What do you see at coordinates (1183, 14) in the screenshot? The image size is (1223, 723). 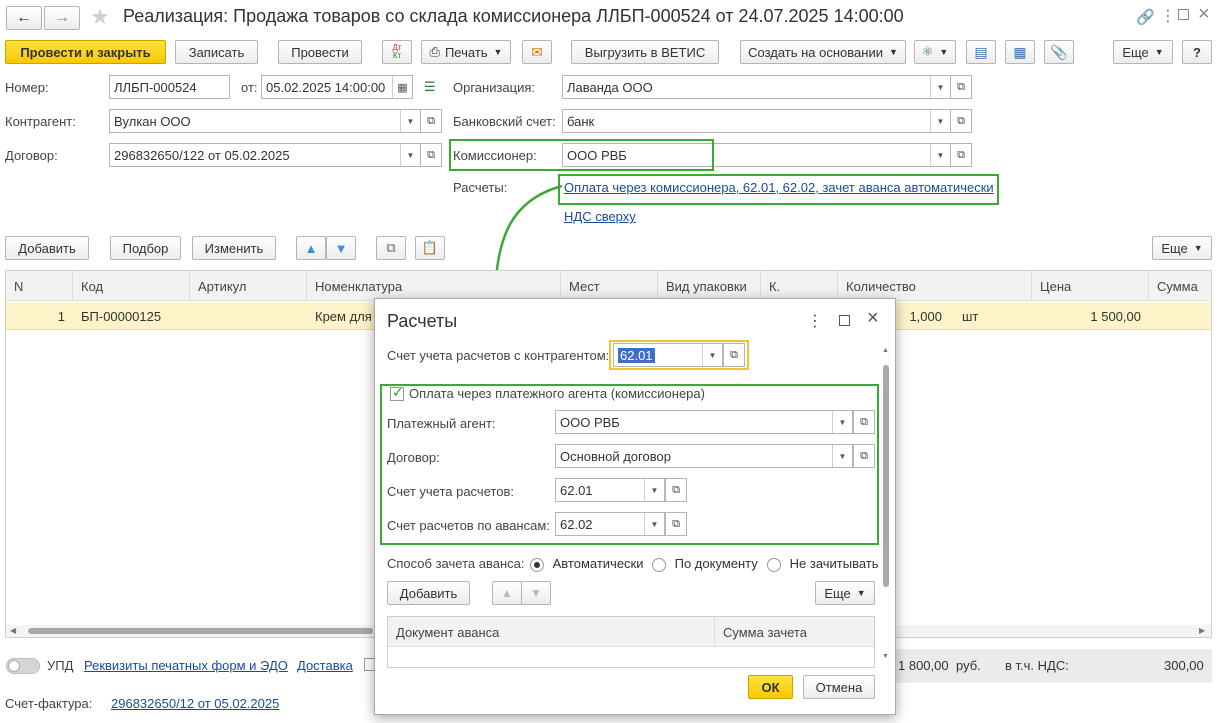 I see `maximize-icon` at bounding box center [1183, 14].